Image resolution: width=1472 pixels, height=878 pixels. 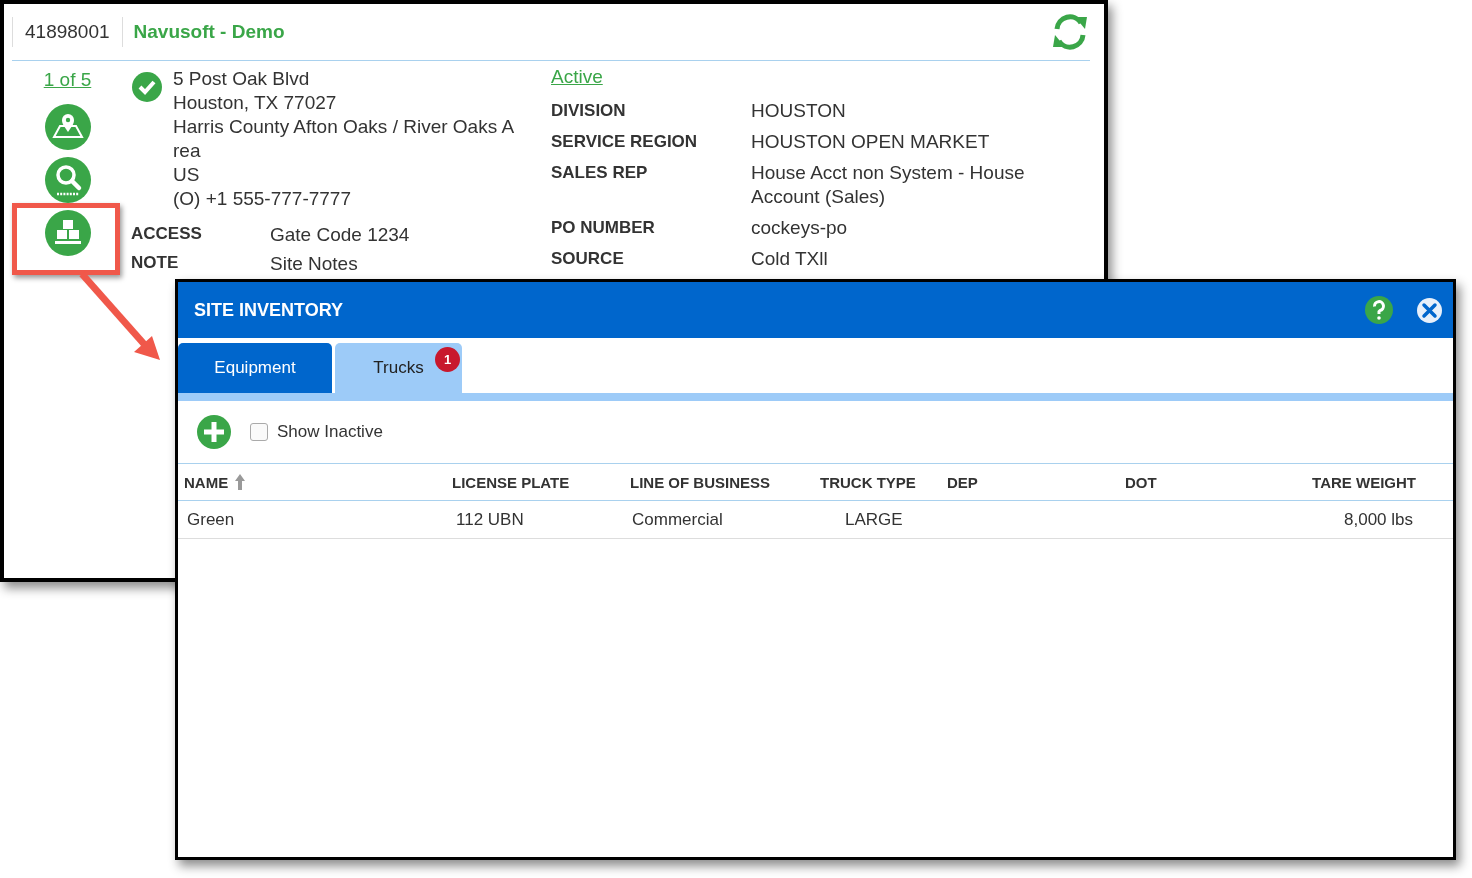 I want to click on field-value: Cold TXll, so click(x=790, y=259).